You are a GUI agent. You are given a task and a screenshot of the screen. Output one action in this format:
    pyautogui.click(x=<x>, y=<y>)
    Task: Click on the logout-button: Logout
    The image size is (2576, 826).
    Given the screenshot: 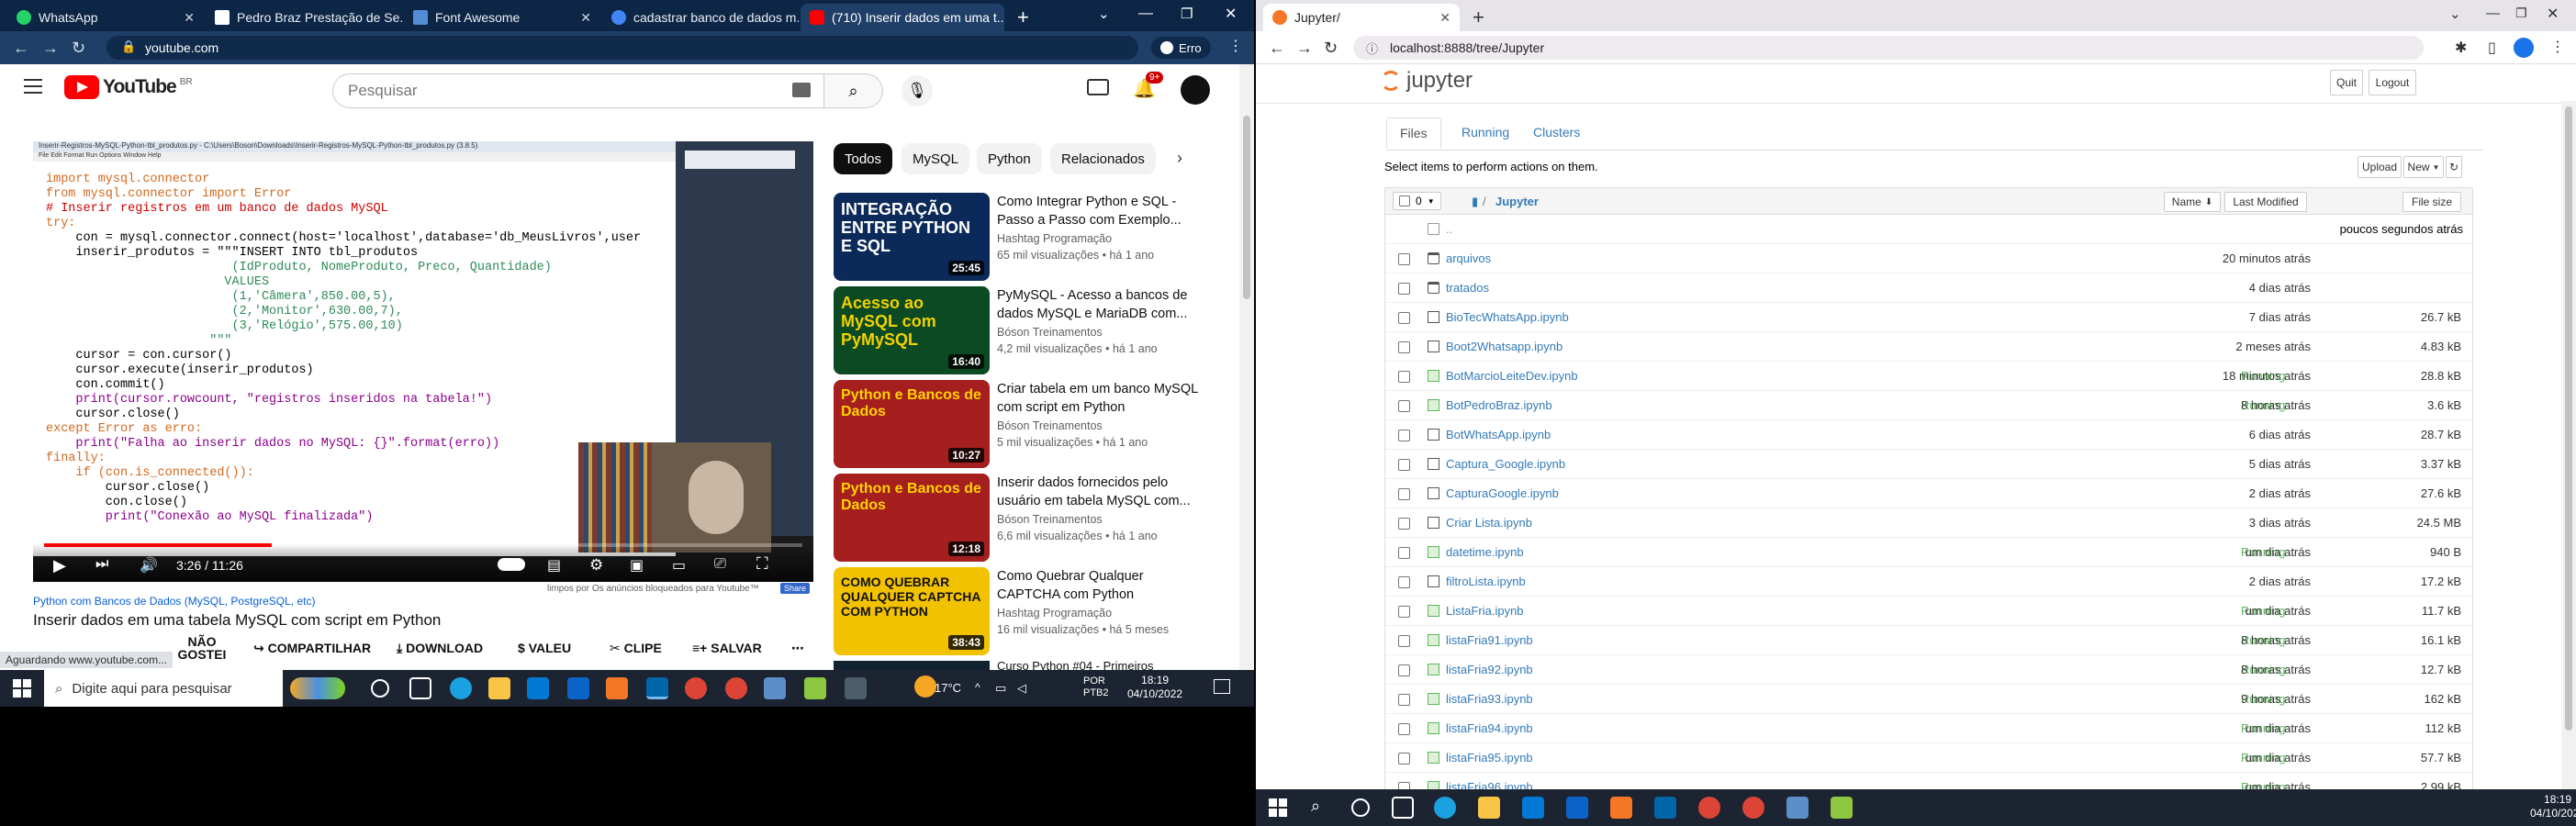 What is the action you would take?
    pyautogui.click(x=2392, y=83)
    